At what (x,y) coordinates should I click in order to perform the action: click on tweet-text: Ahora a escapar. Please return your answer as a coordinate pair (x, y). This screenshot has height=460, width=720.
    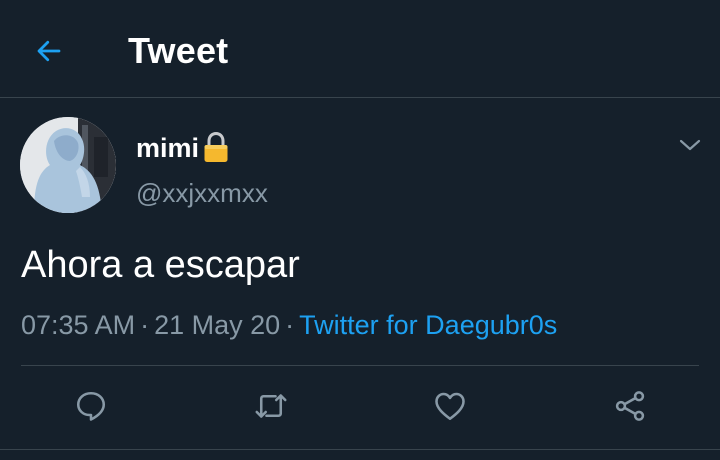
    Looking at the image, I should click on (160, 265).